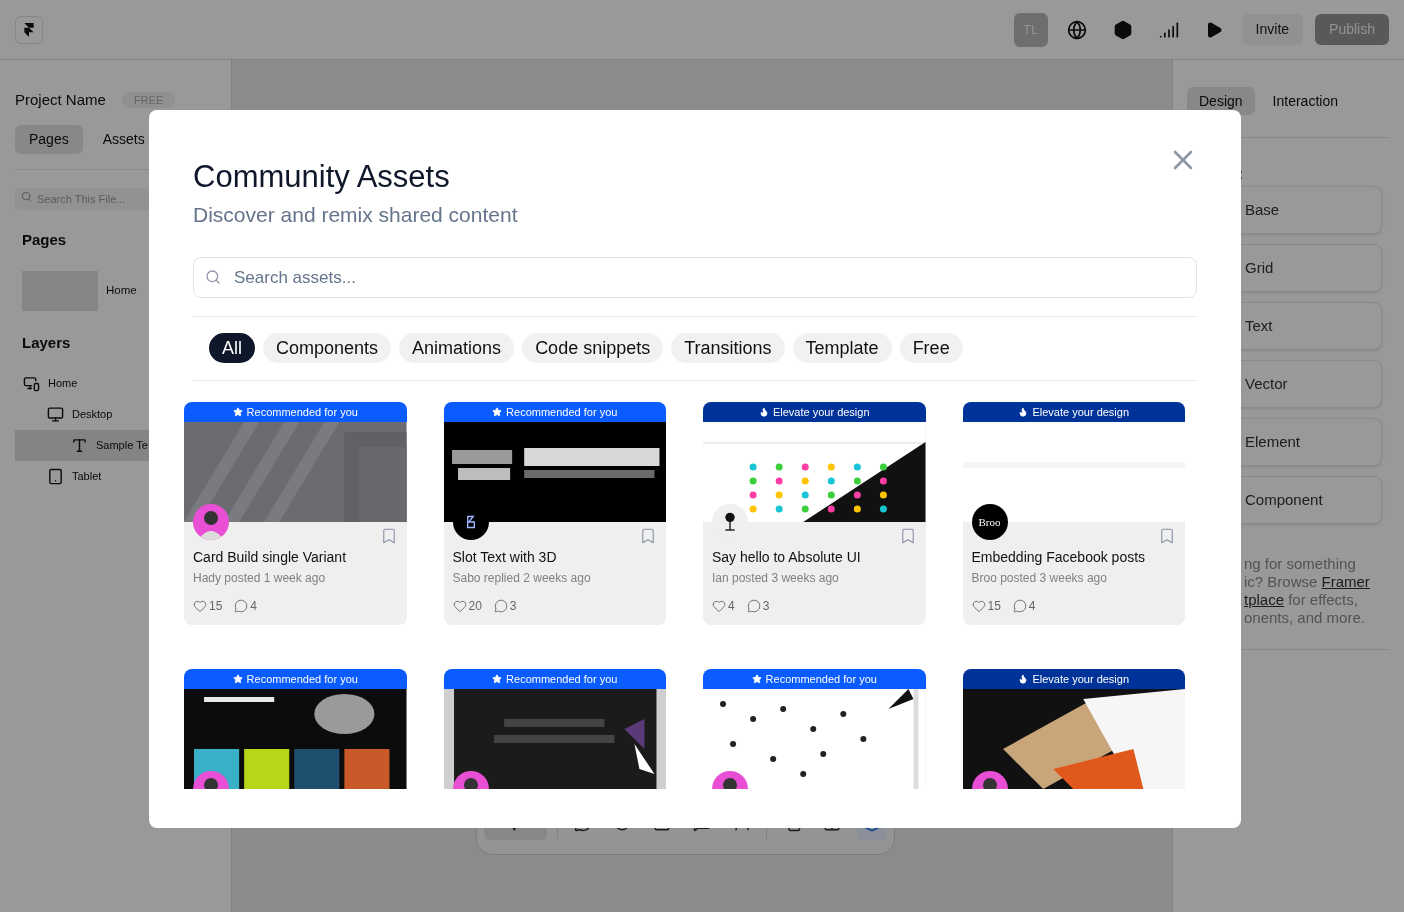  Describe the element at coordinates (475, 606) in the screenshot. I see `like-count: 20` at that location.